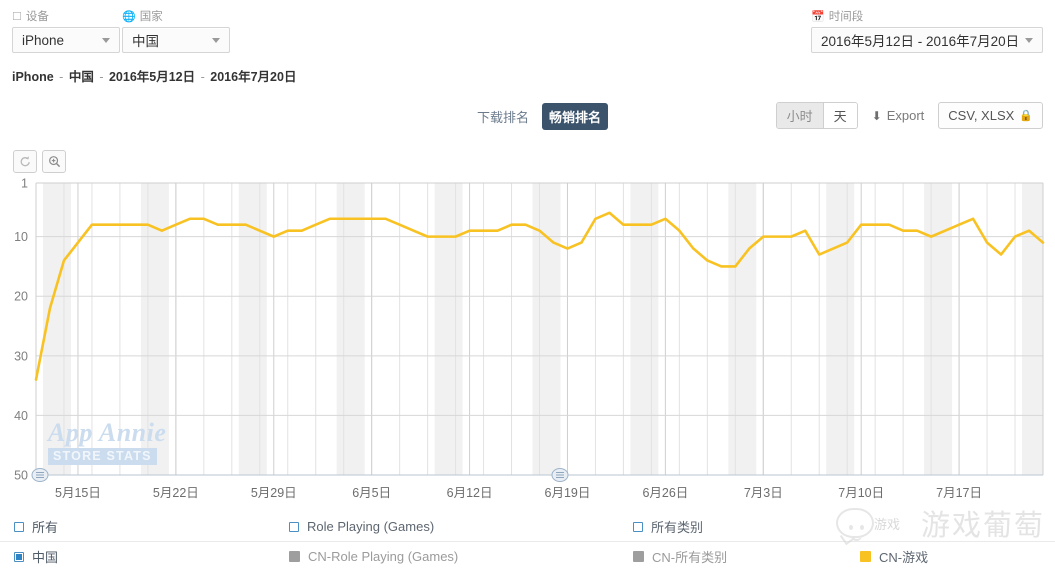 The image size is (1055, 571). I want to click on granularity-toggle: 小时 天, so click(816, 115).